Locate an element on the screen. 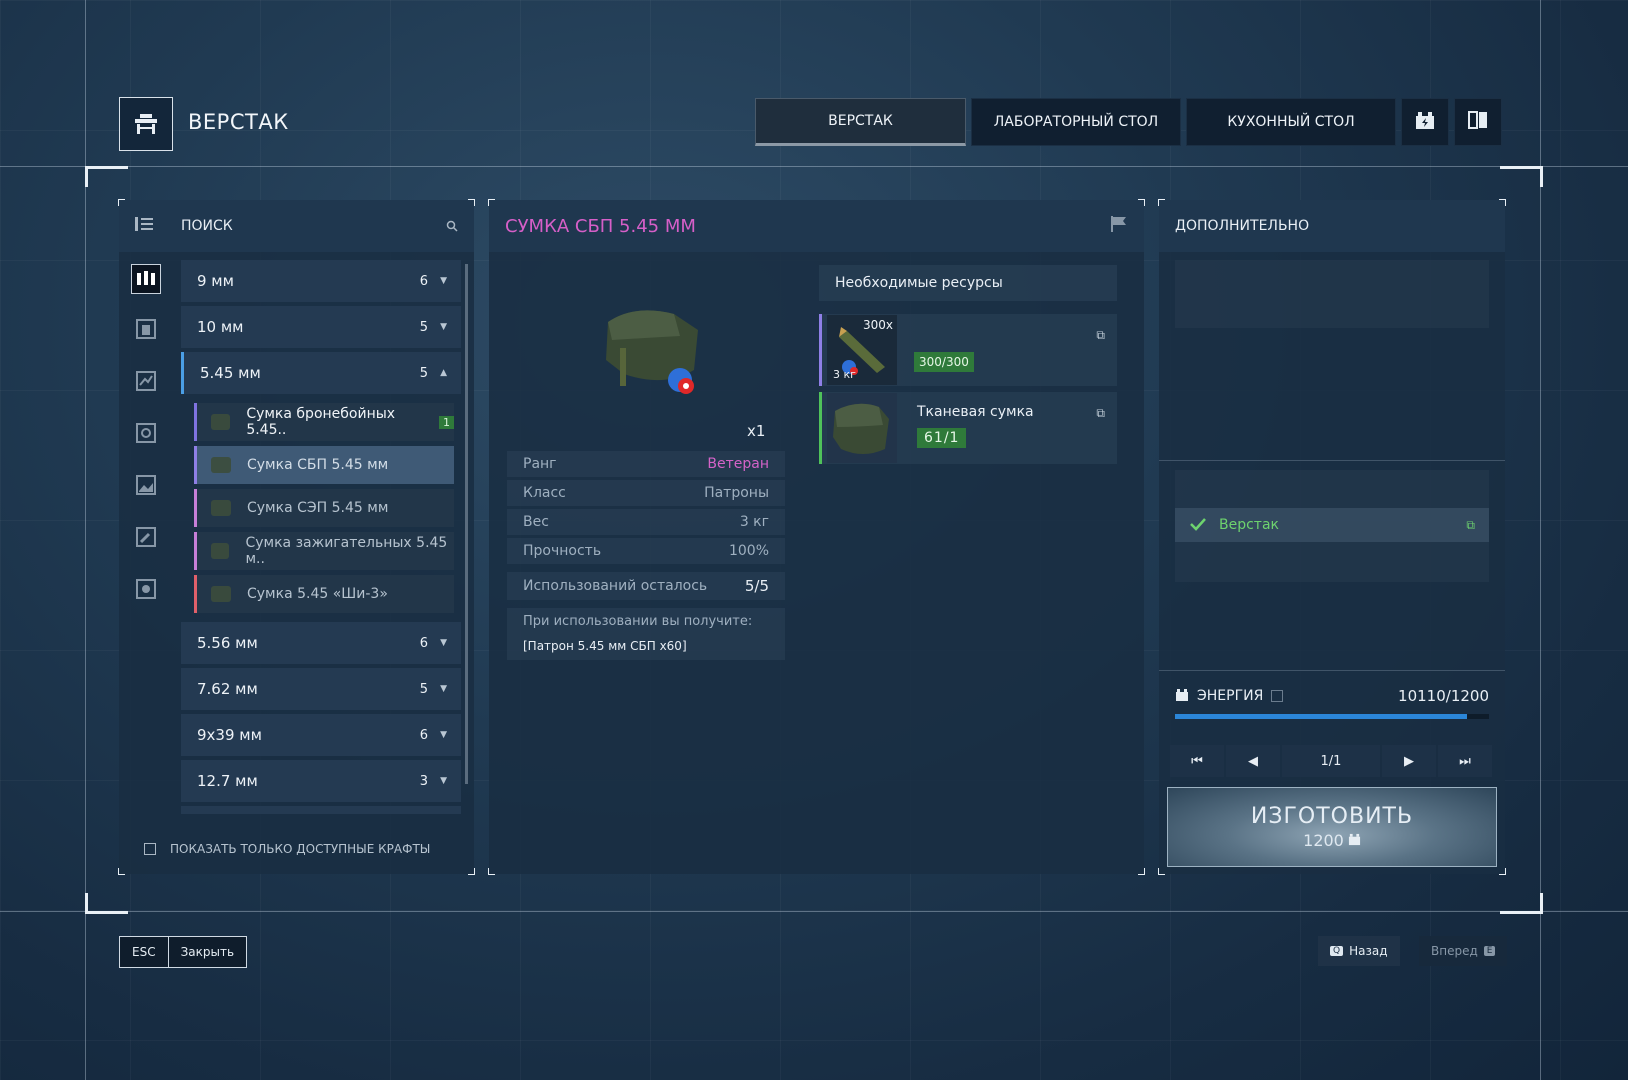 This screenshot has height=1080, width=1628. list-item: Сумка бронебойных 5.45.. 1 is located at coordinates (324, 422).